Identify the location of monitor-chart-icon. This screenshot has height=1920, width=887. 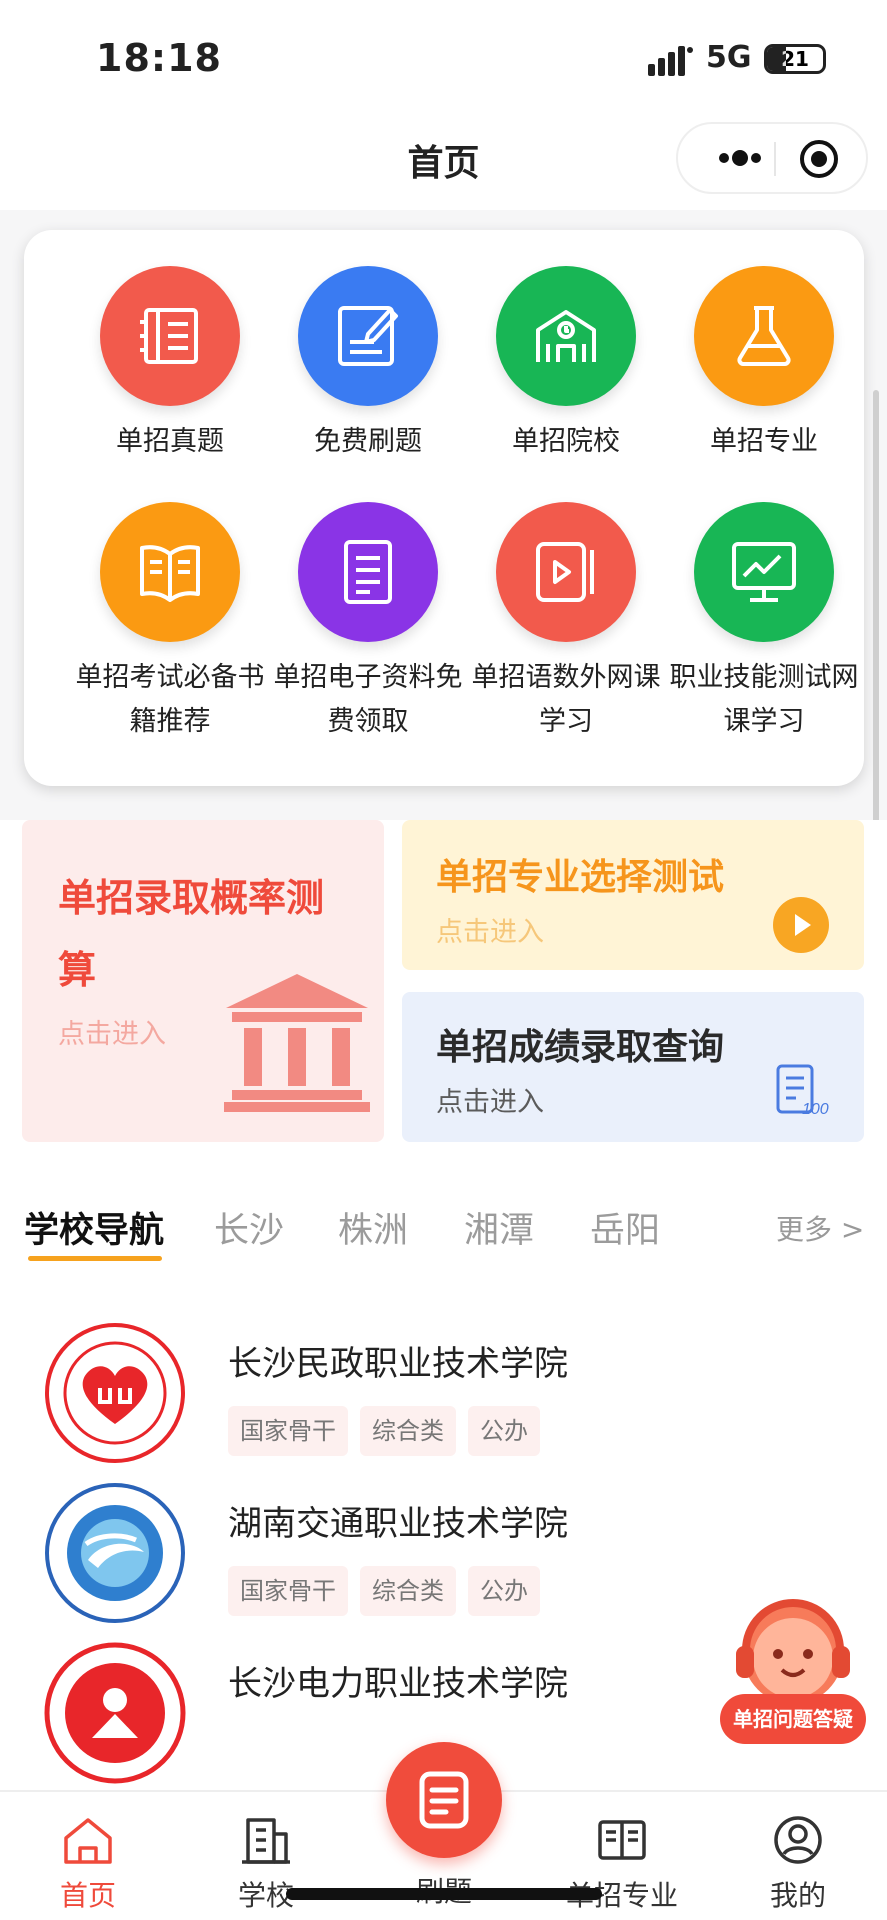
(764, 572).